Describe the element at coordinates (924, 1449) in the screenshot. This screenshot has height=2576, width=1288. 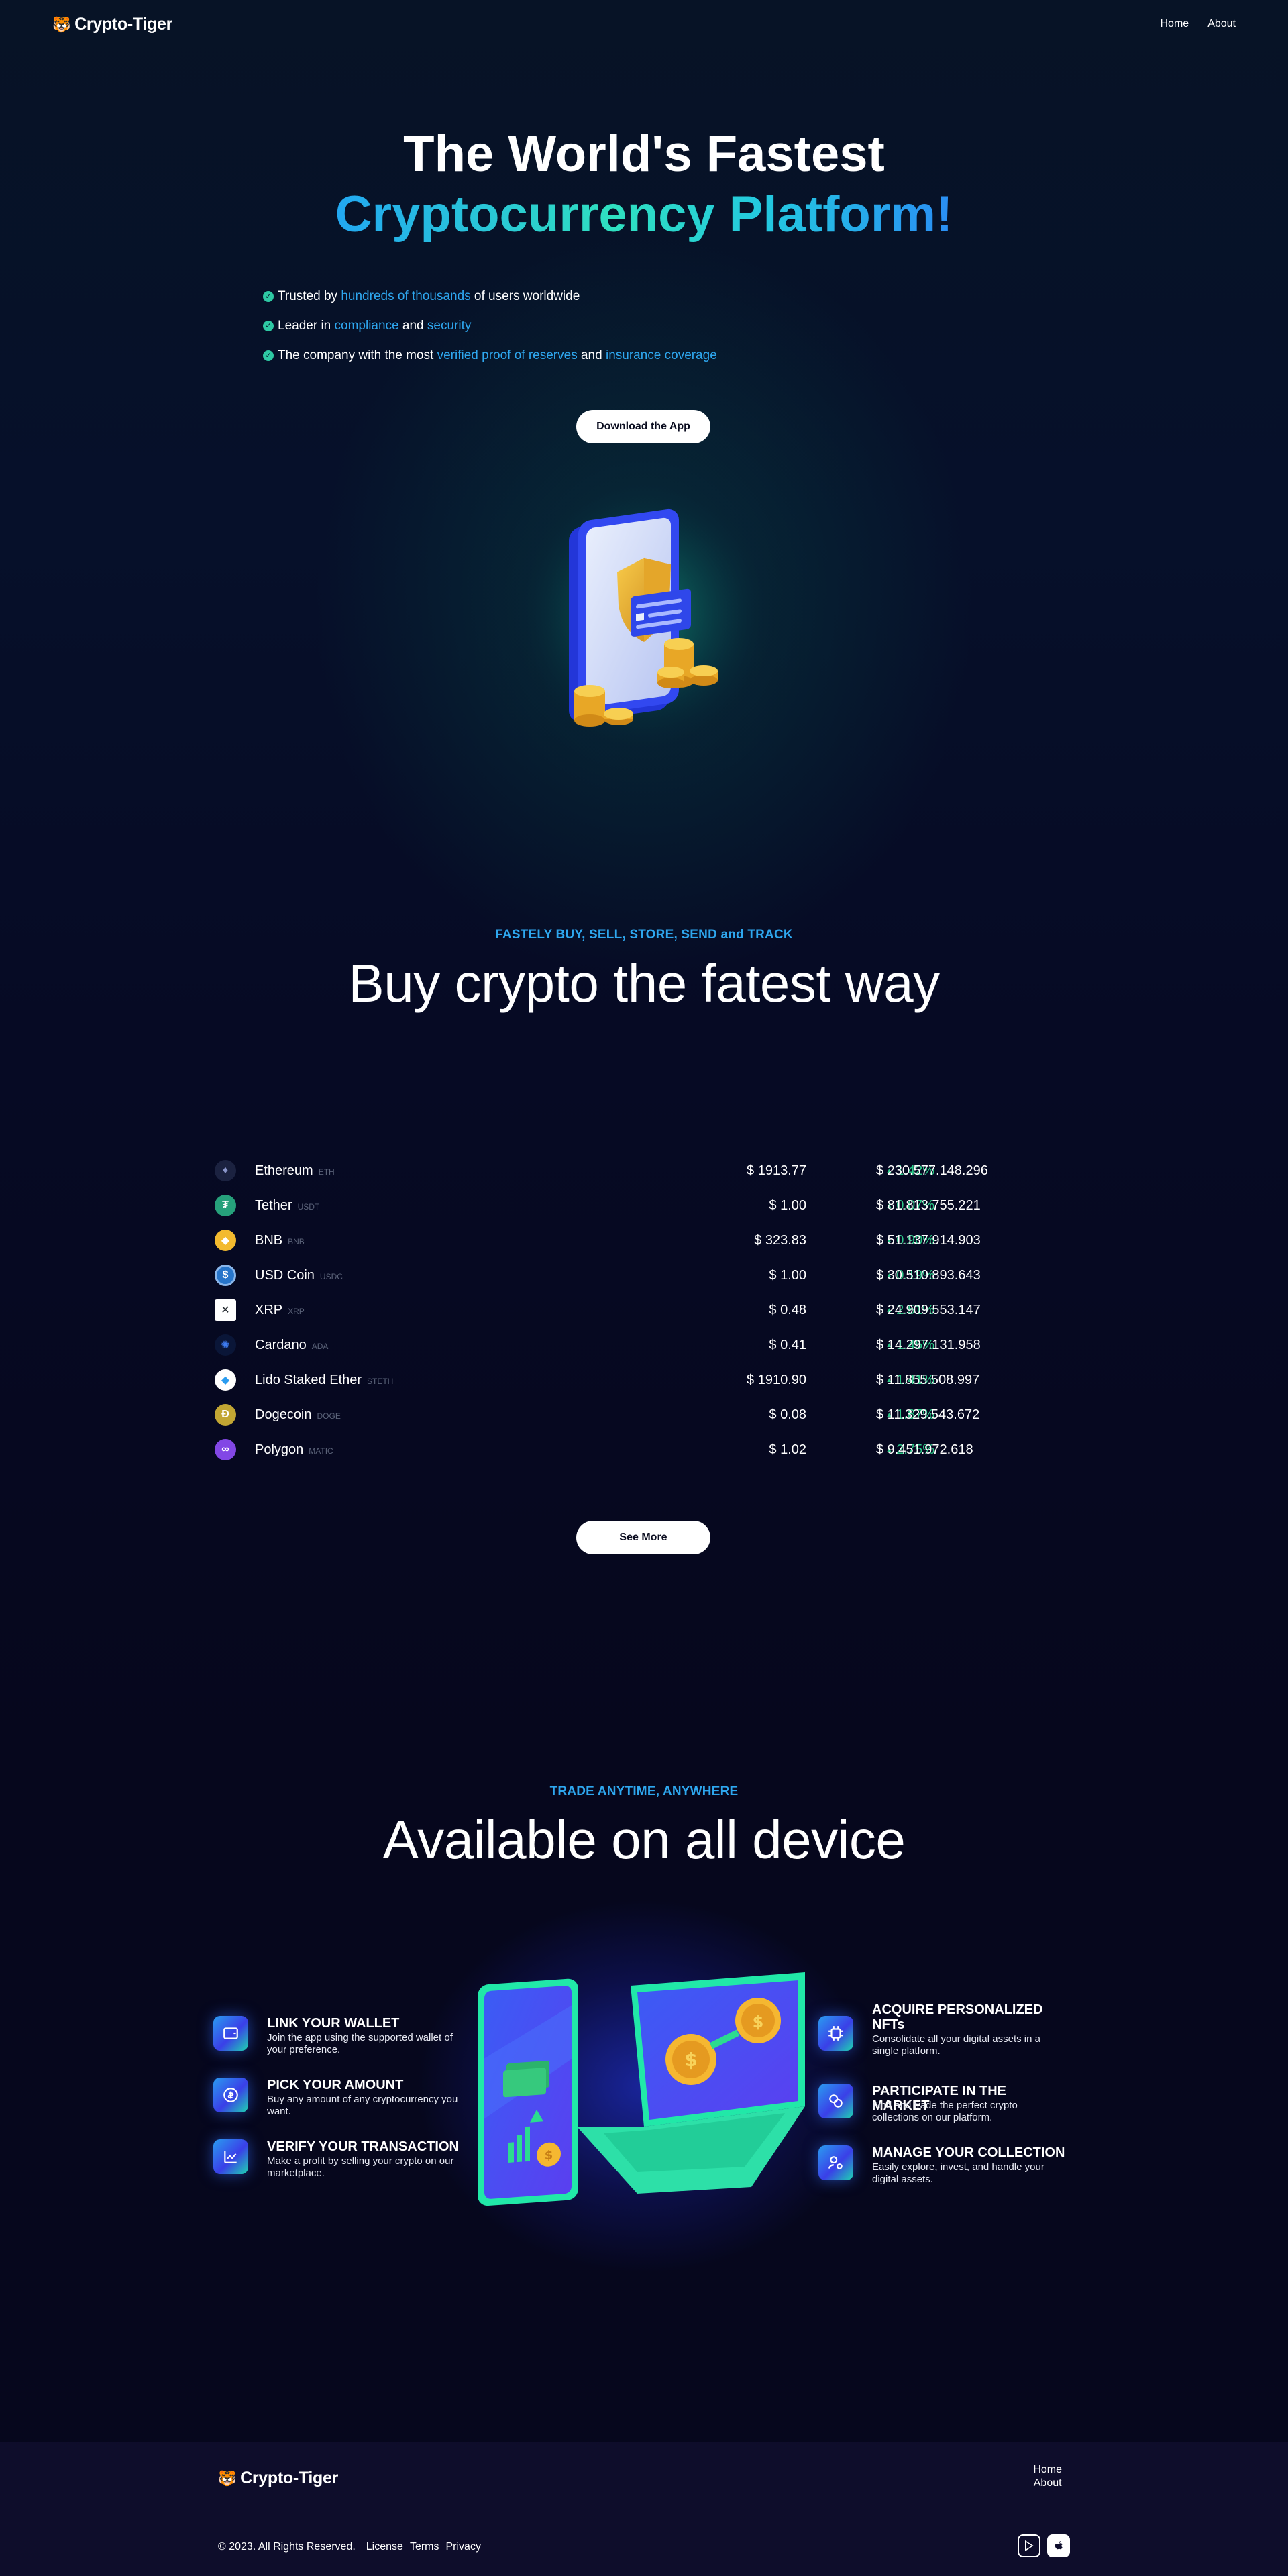
I see `coin-market-cap: $ 9.451.972.618` at that location.